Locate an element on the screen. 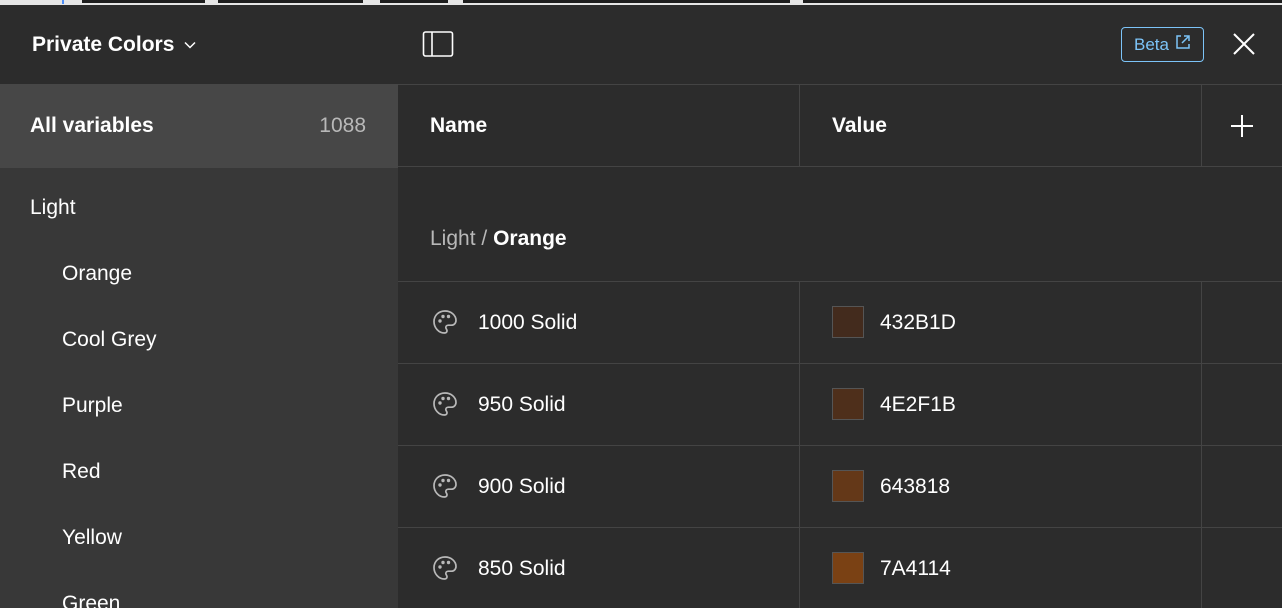 The height and width of the screenshot is (608, 1282). beta-label: Beta is located at coordinates (1151, 44).